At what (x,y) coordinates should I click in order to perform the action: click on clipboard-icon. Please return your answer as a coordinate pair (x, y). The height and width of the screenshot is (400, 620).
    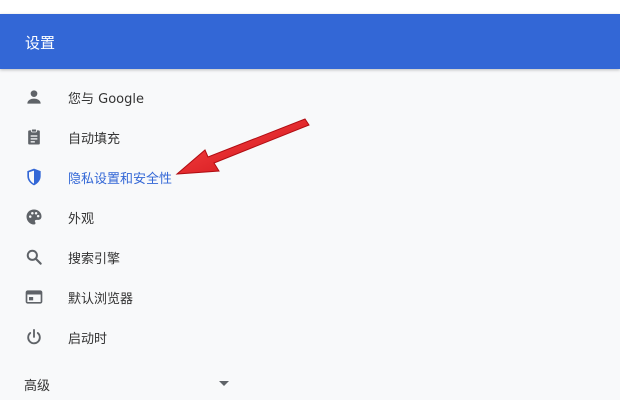
    Looking at the image, I should click on (34, 137).